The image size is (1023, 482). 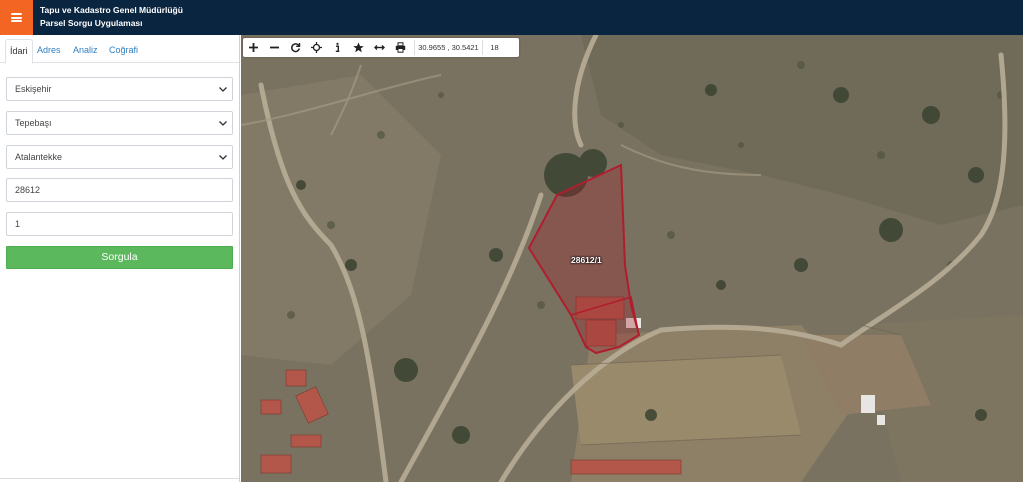 I want to click on plus-icon, so click(x=253, y=47).